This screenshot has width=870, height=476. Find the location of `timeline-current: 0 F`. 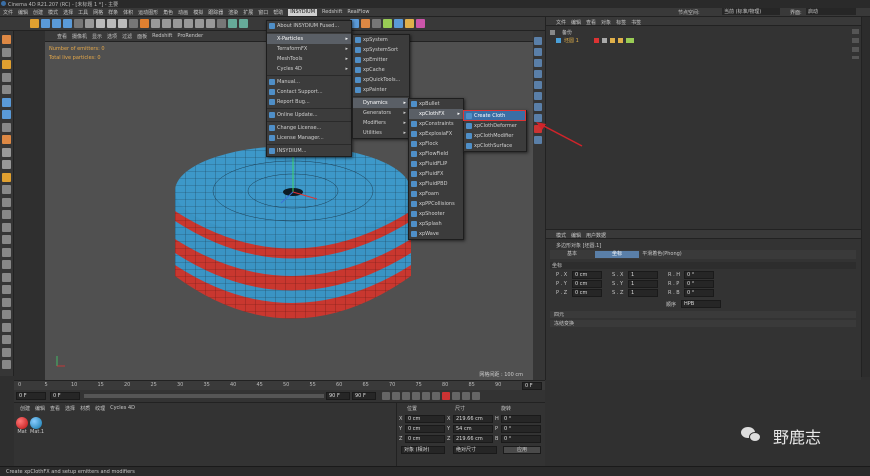

timeline-current: 0 F is located at coordinates (532, 386).